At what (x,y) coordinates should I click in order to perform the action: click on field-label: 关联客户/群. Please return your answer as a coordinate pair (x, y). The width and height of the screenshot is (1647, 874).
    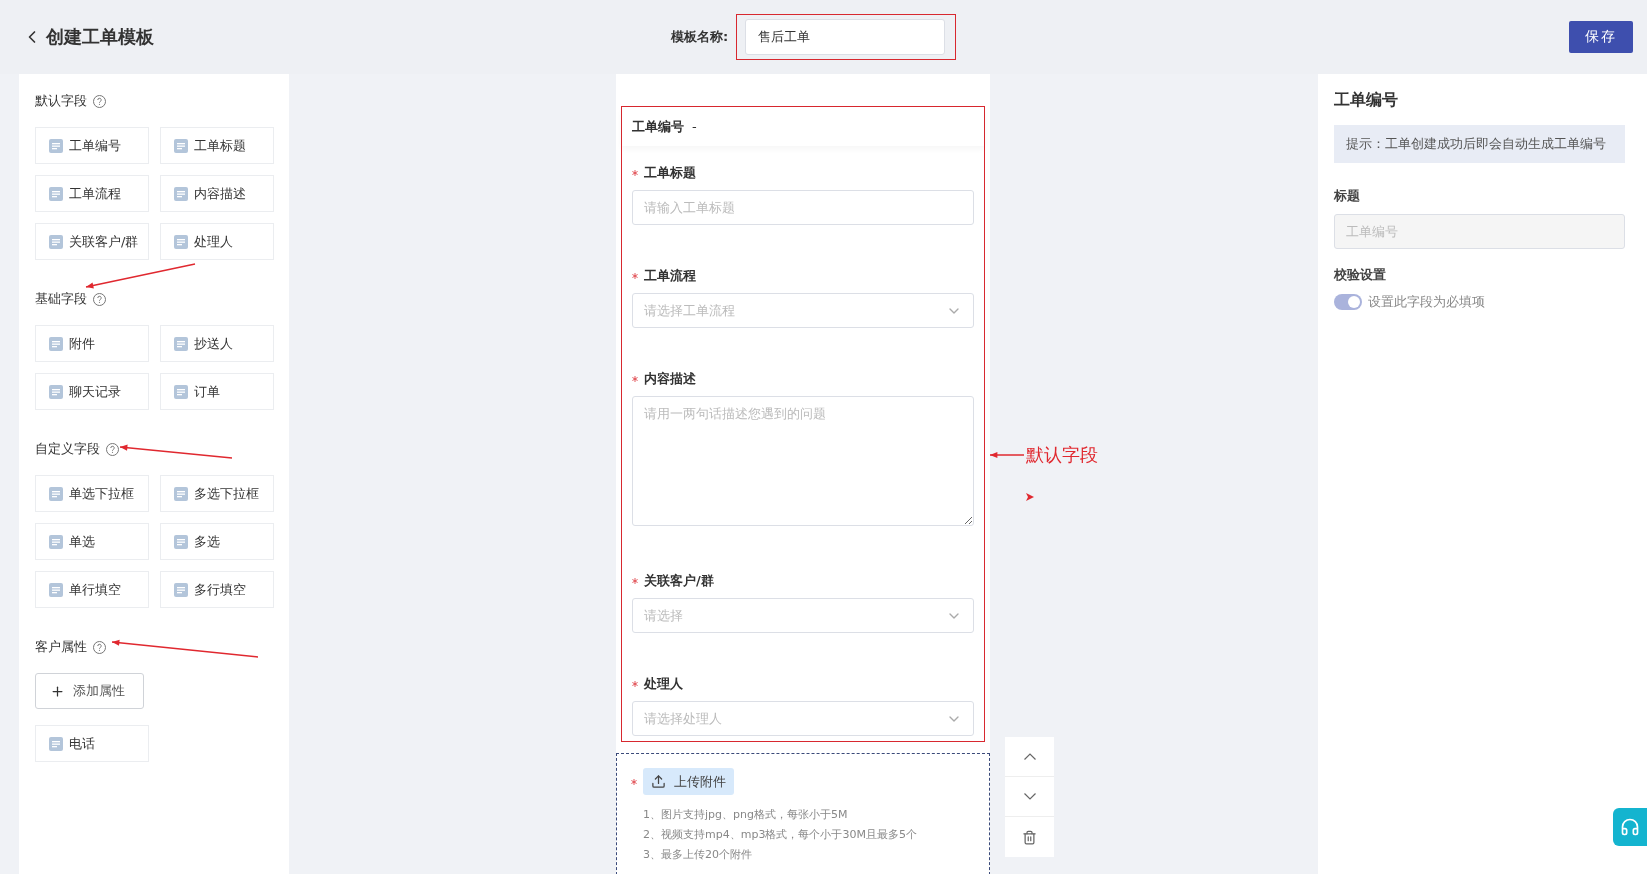
    Looking at the image, I should click on (679, 581).